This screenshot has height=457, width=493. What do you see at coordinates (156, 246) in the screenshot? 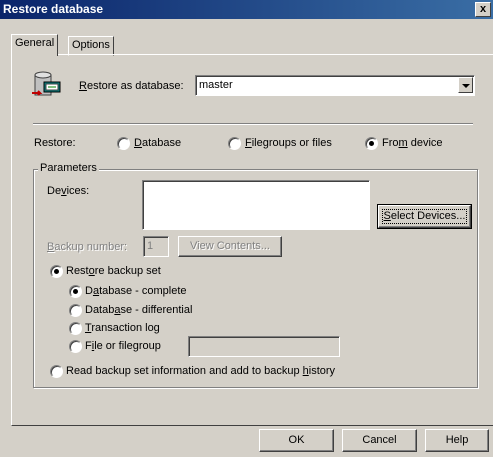
I see `backup-number-field: 1` at bounding box center [156, 246].